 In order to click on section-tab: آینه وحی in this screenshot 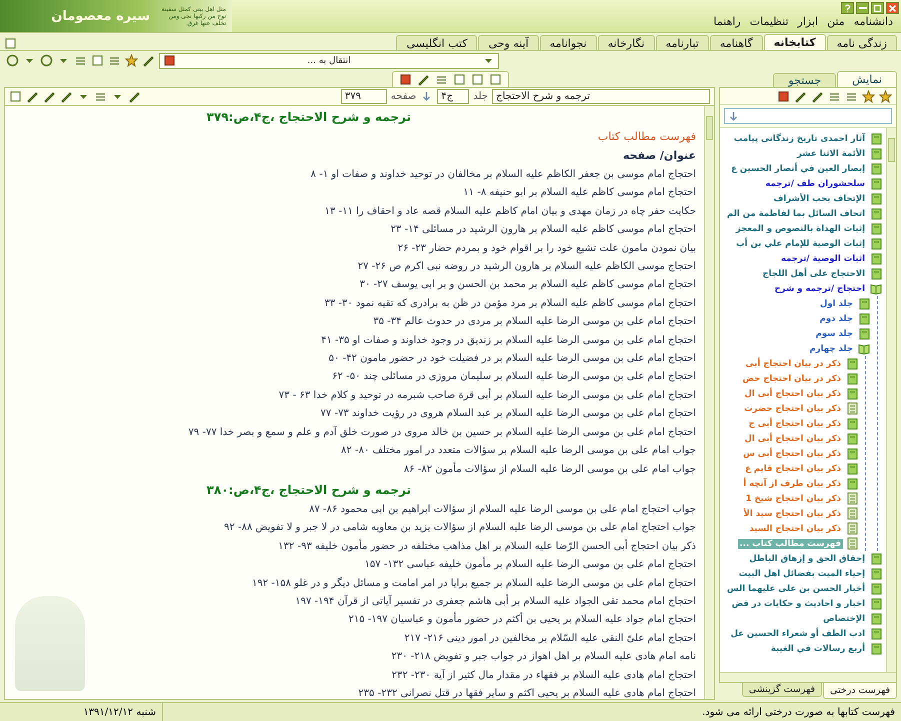, I will do `click(508, 42)`.